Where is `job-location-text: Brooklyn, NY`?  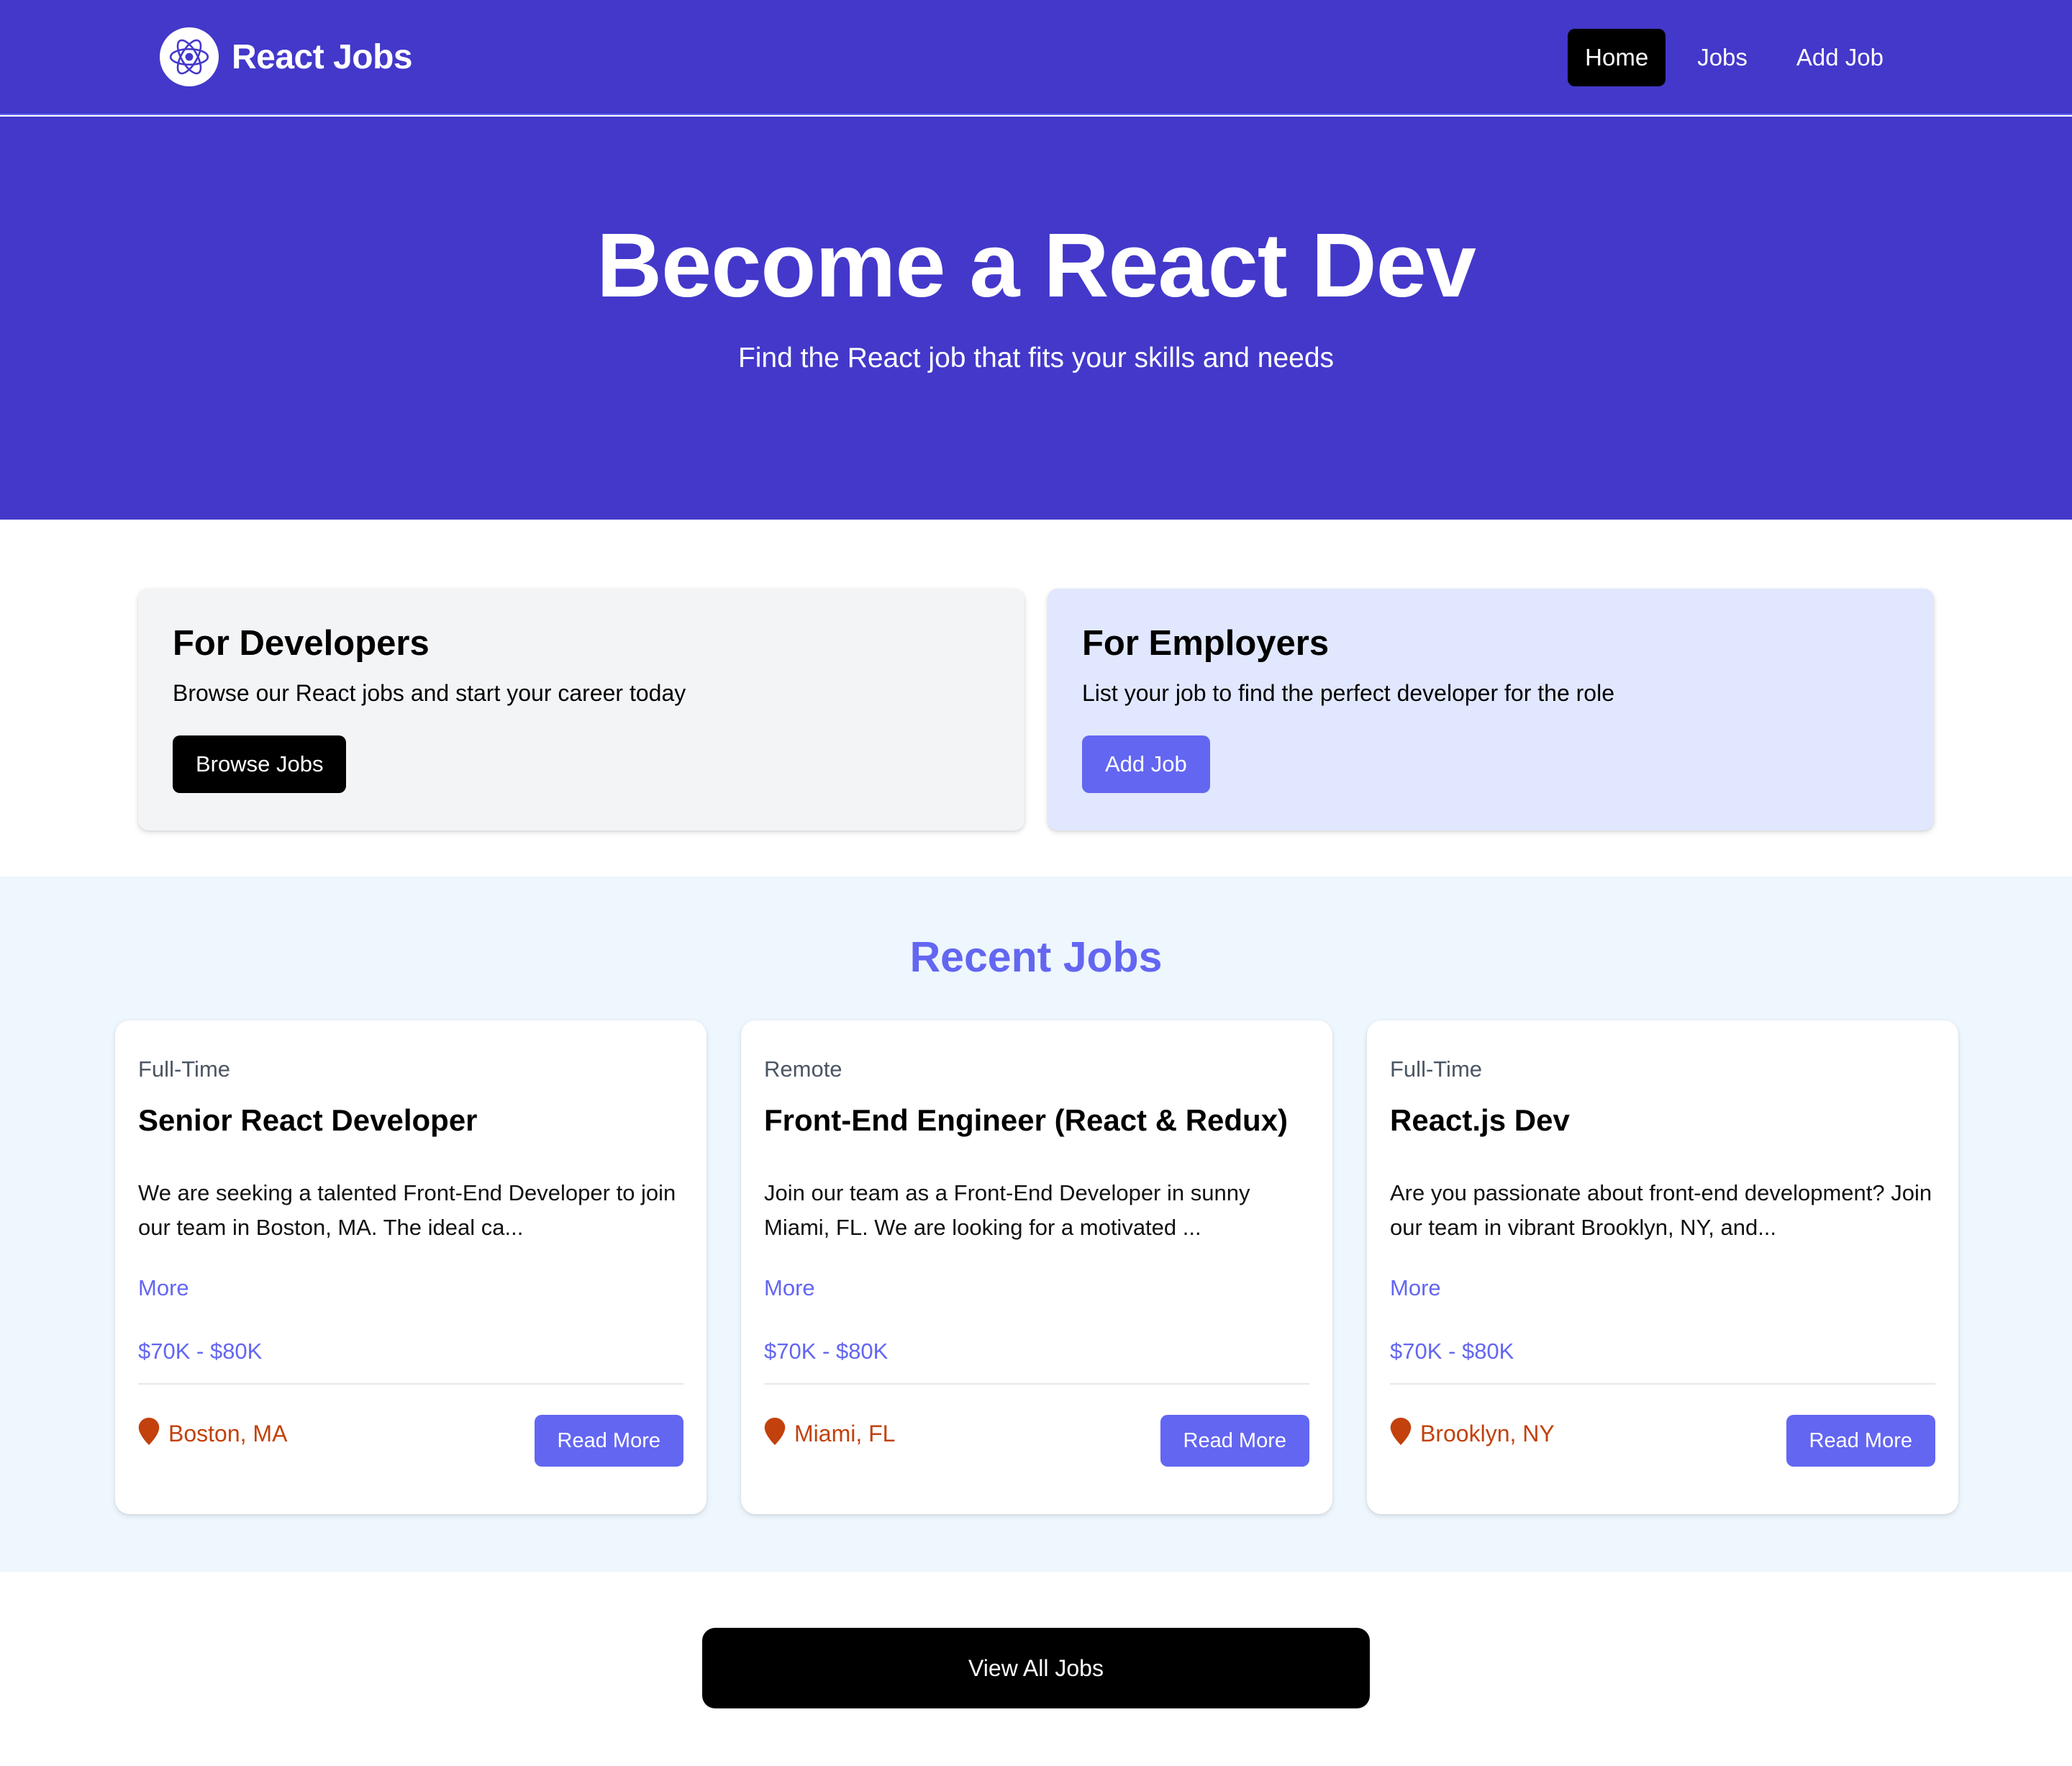 job-location-text: Brooklyn, NY is located at coordinates (1488, 1433).